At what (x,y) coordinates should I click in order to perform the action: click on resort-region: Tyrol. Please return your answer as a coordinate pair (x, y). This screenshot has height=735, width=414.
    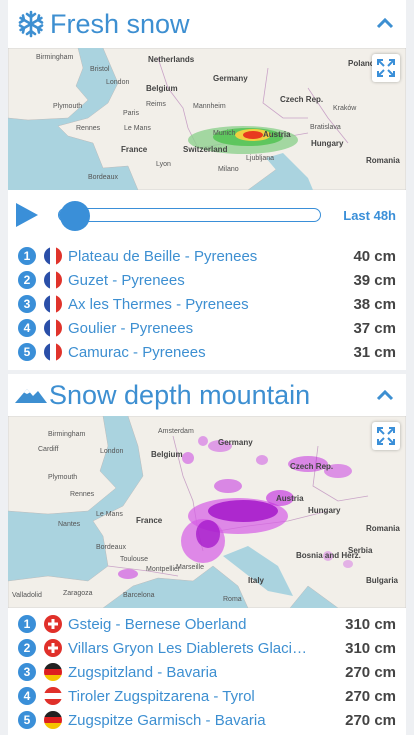
    Looking at the image, I should click on (238, 696).